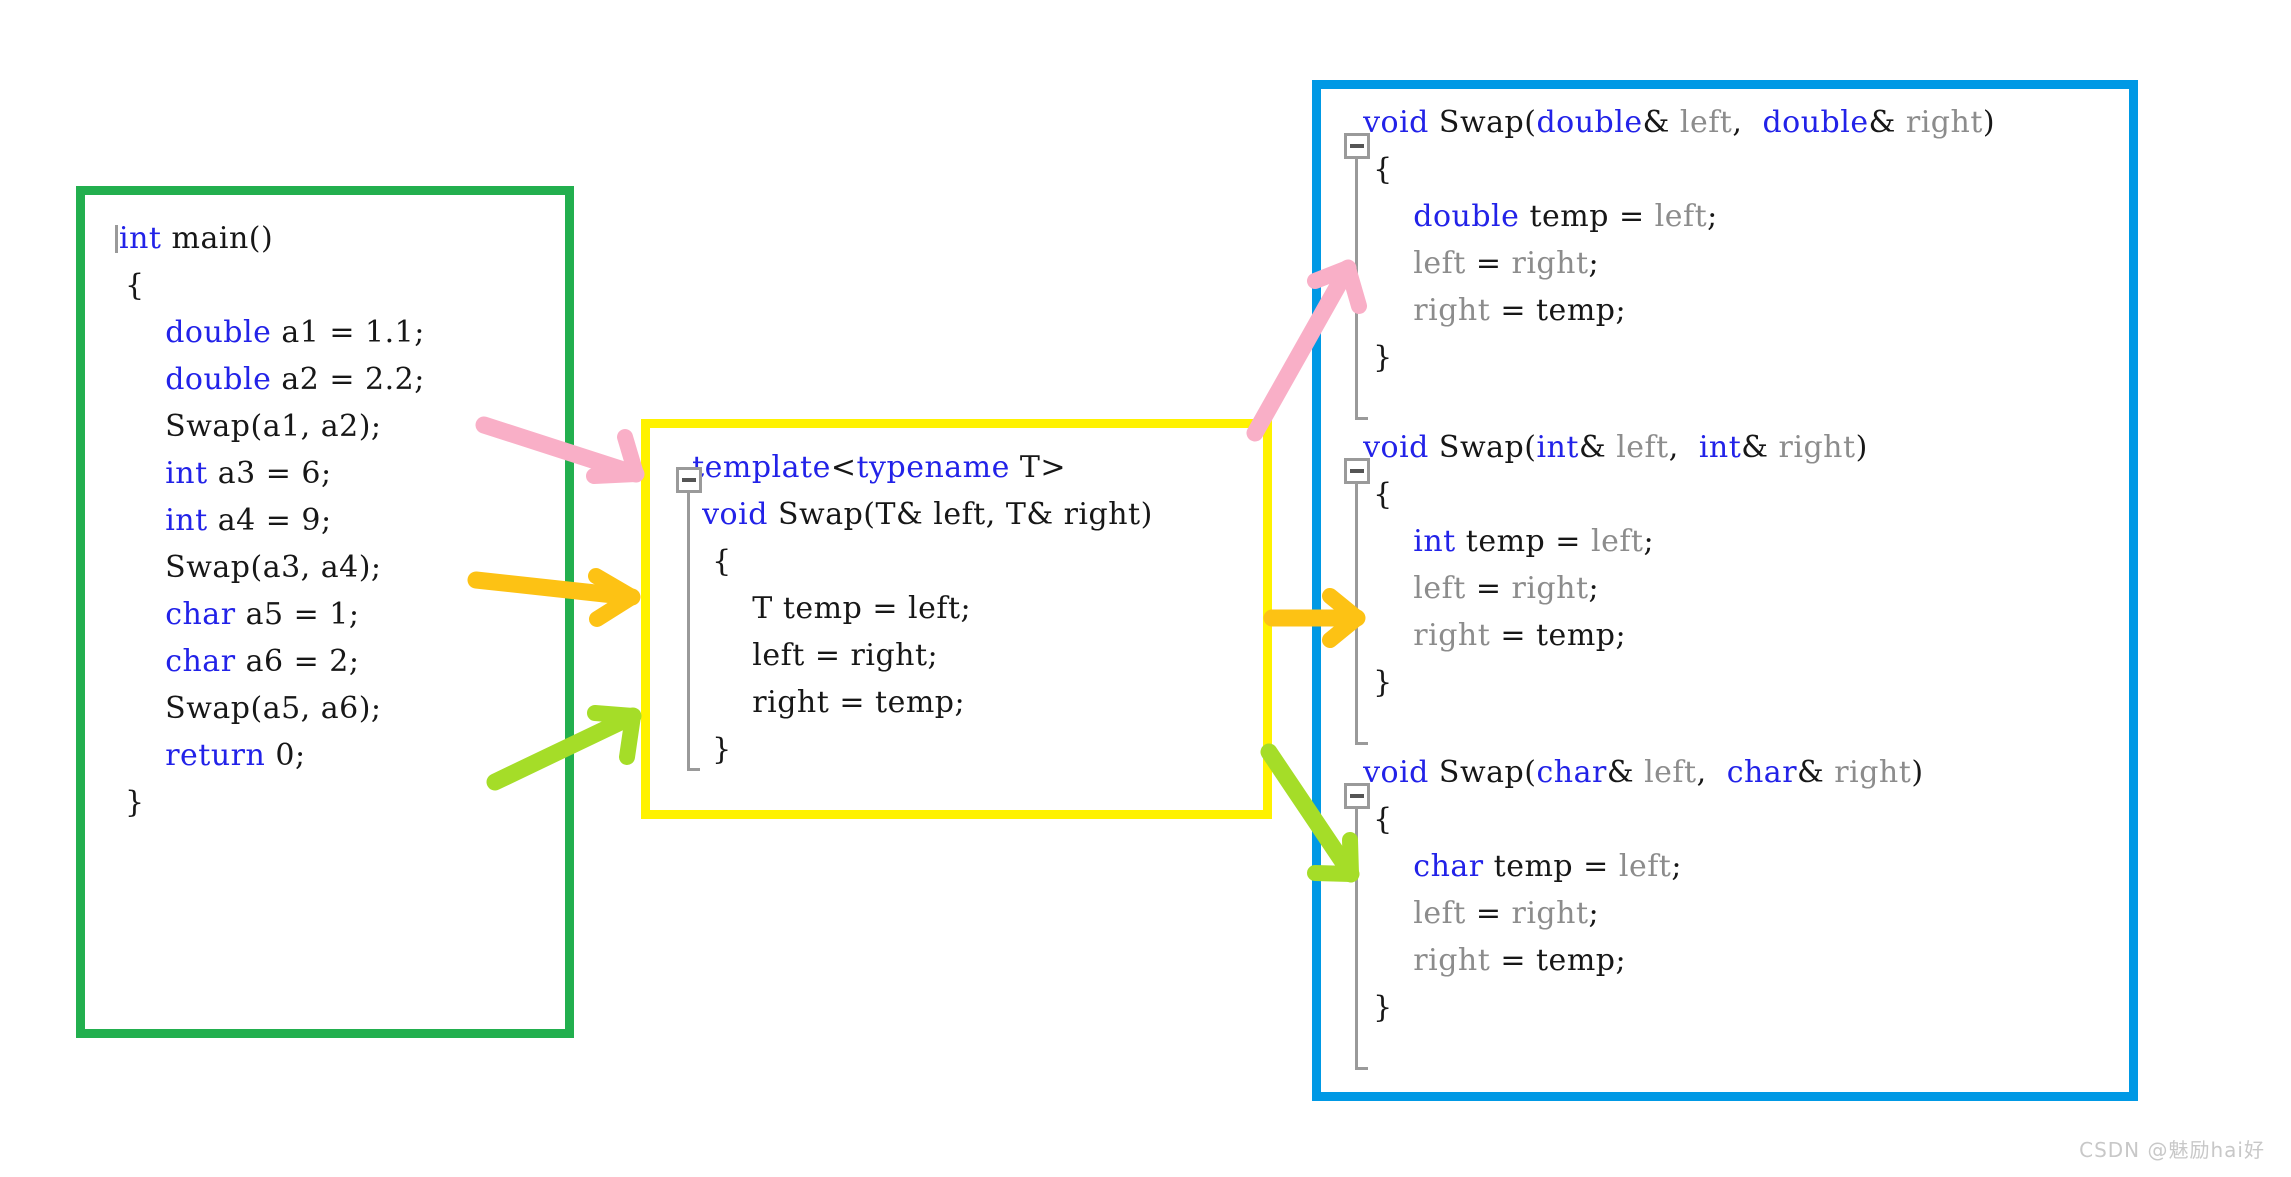  I want to click on arrow-call-double-to-template, so click(560, 450).